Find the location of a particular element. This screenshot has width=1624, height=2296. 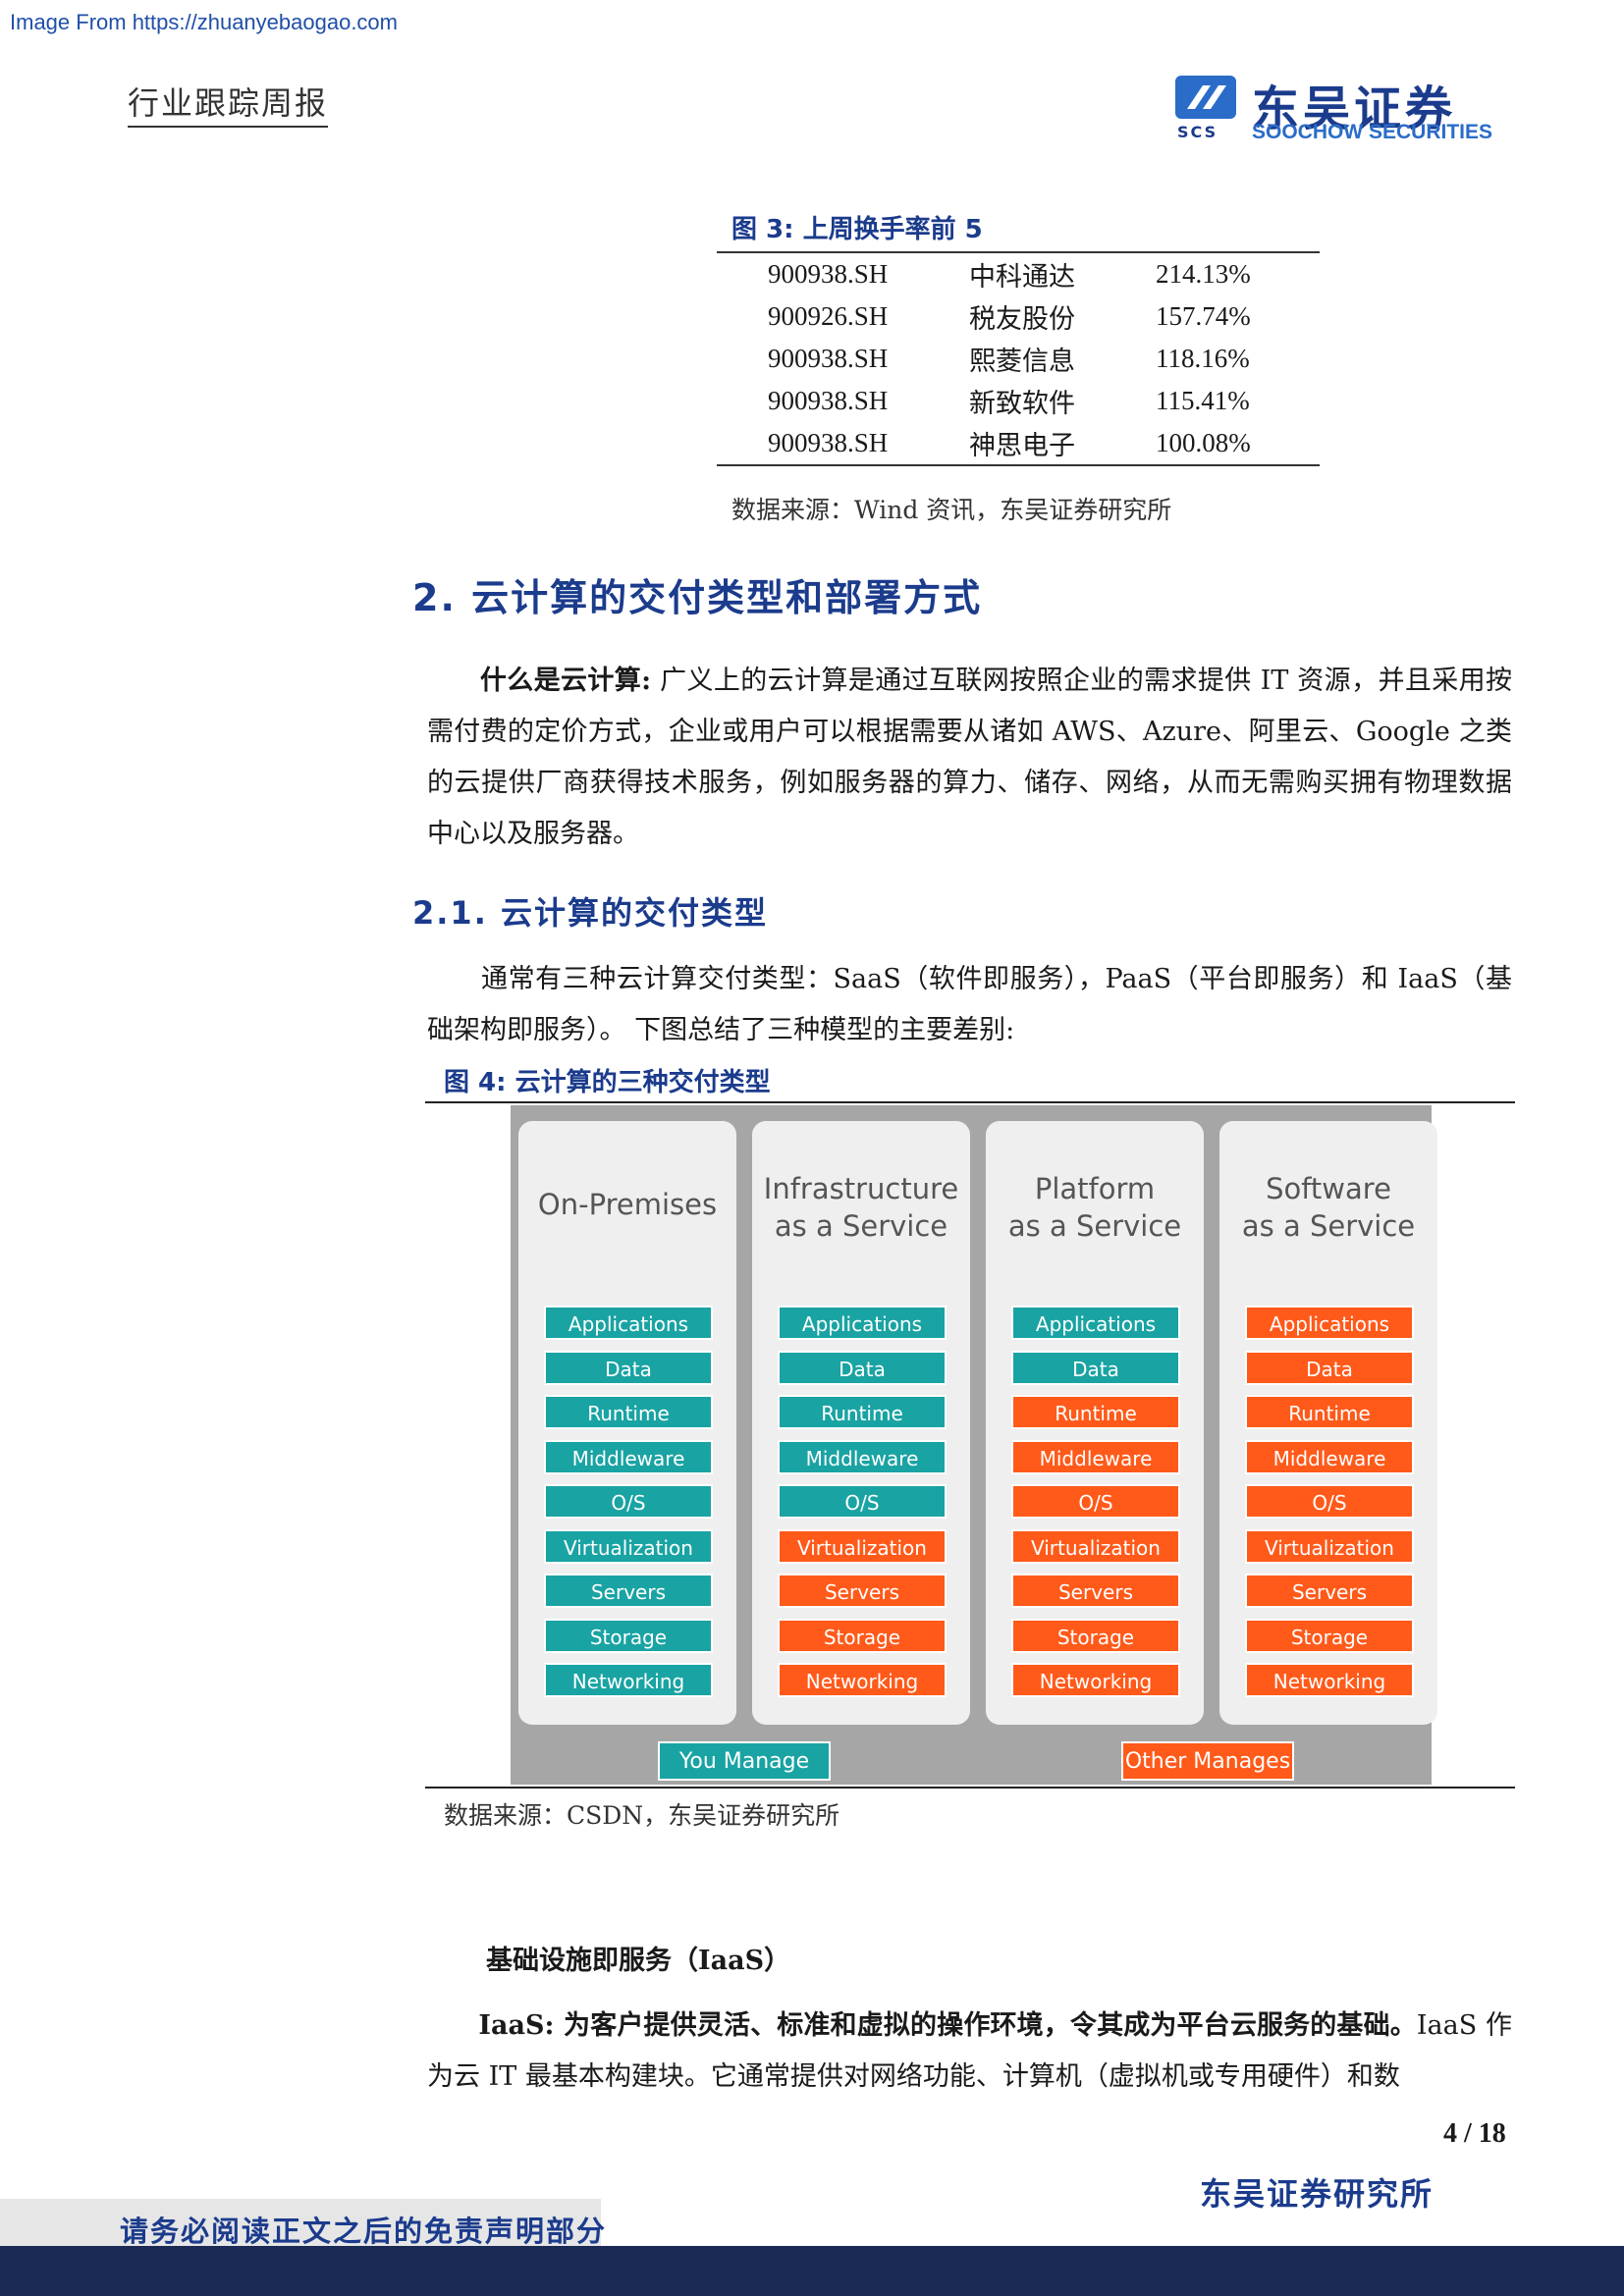

table-row: 900926.SH 税友股份 157.74% is located at coordinates (1018, 316).